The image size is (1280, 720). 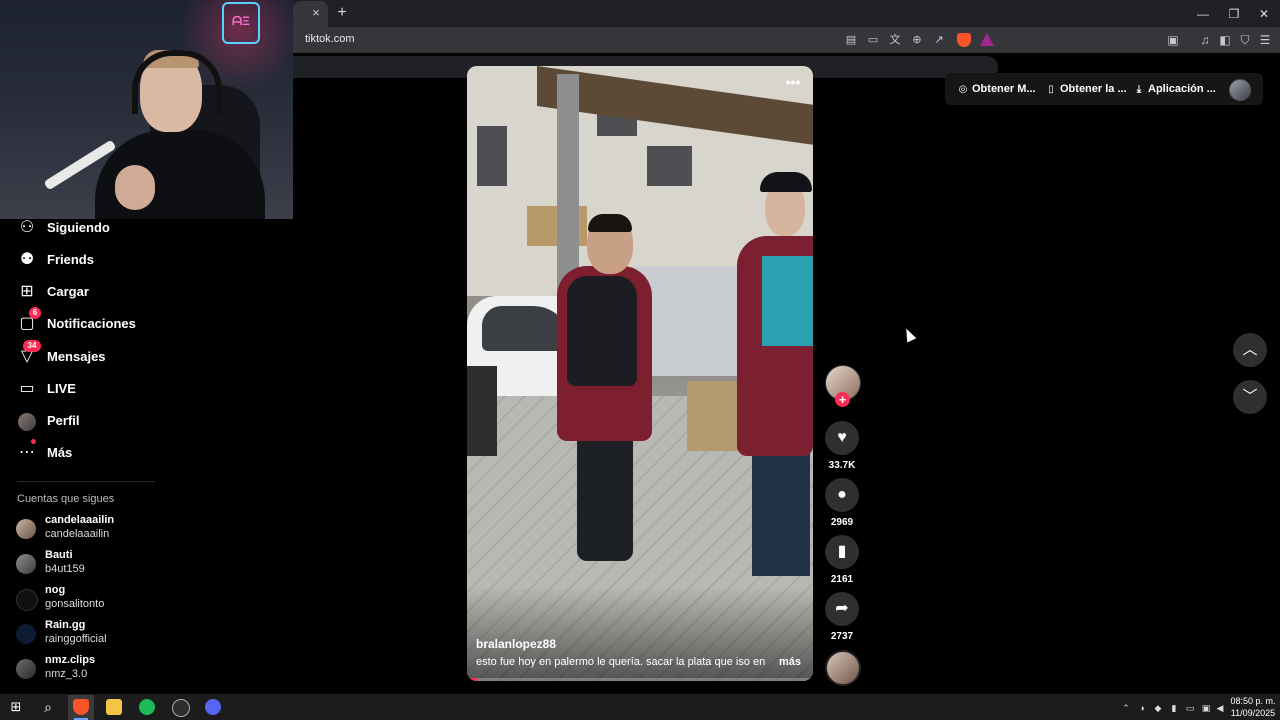 What do you see at coordinates (27, 388) in the screenshot?
I see `live-tv-icon: ▭` at bounding box center [27, 388].